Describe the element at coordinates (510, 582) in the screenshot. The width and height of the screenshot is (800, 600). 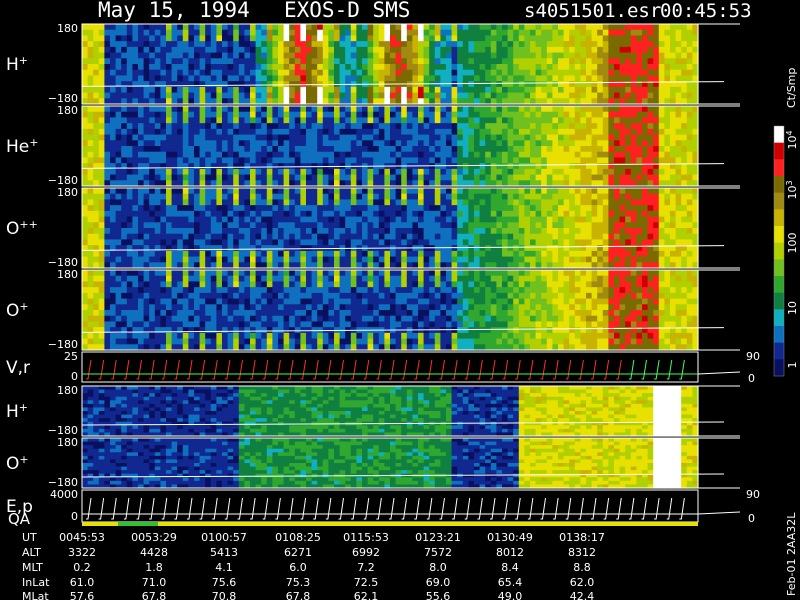
I see `footer-cell: 65.4` at that location.